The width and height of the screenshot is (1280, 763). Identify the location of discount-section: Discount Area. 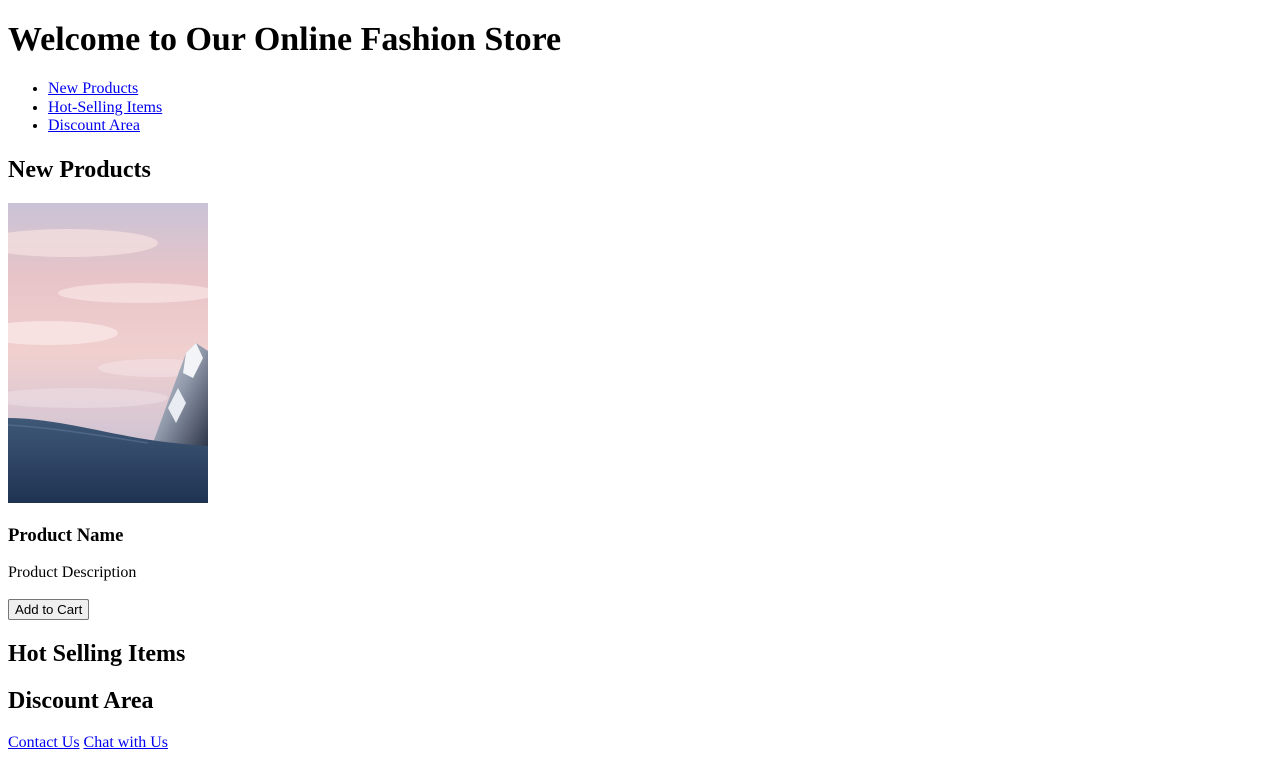
(640, 701).